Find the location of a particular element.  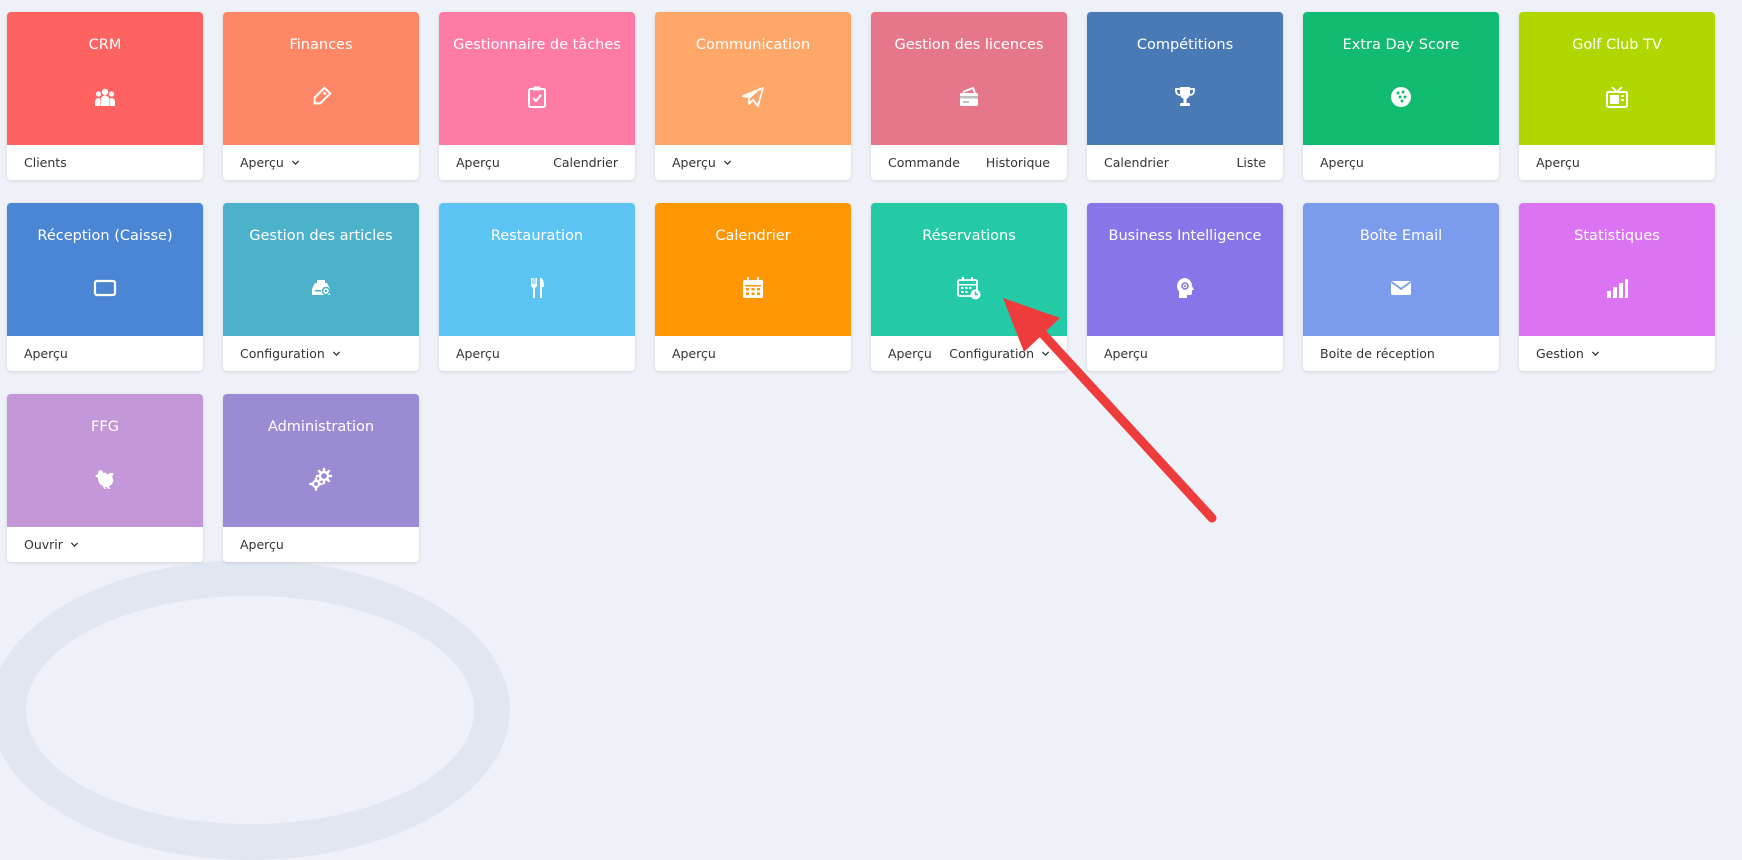

calendar-clock-icon is located at coordinates (969, 288).